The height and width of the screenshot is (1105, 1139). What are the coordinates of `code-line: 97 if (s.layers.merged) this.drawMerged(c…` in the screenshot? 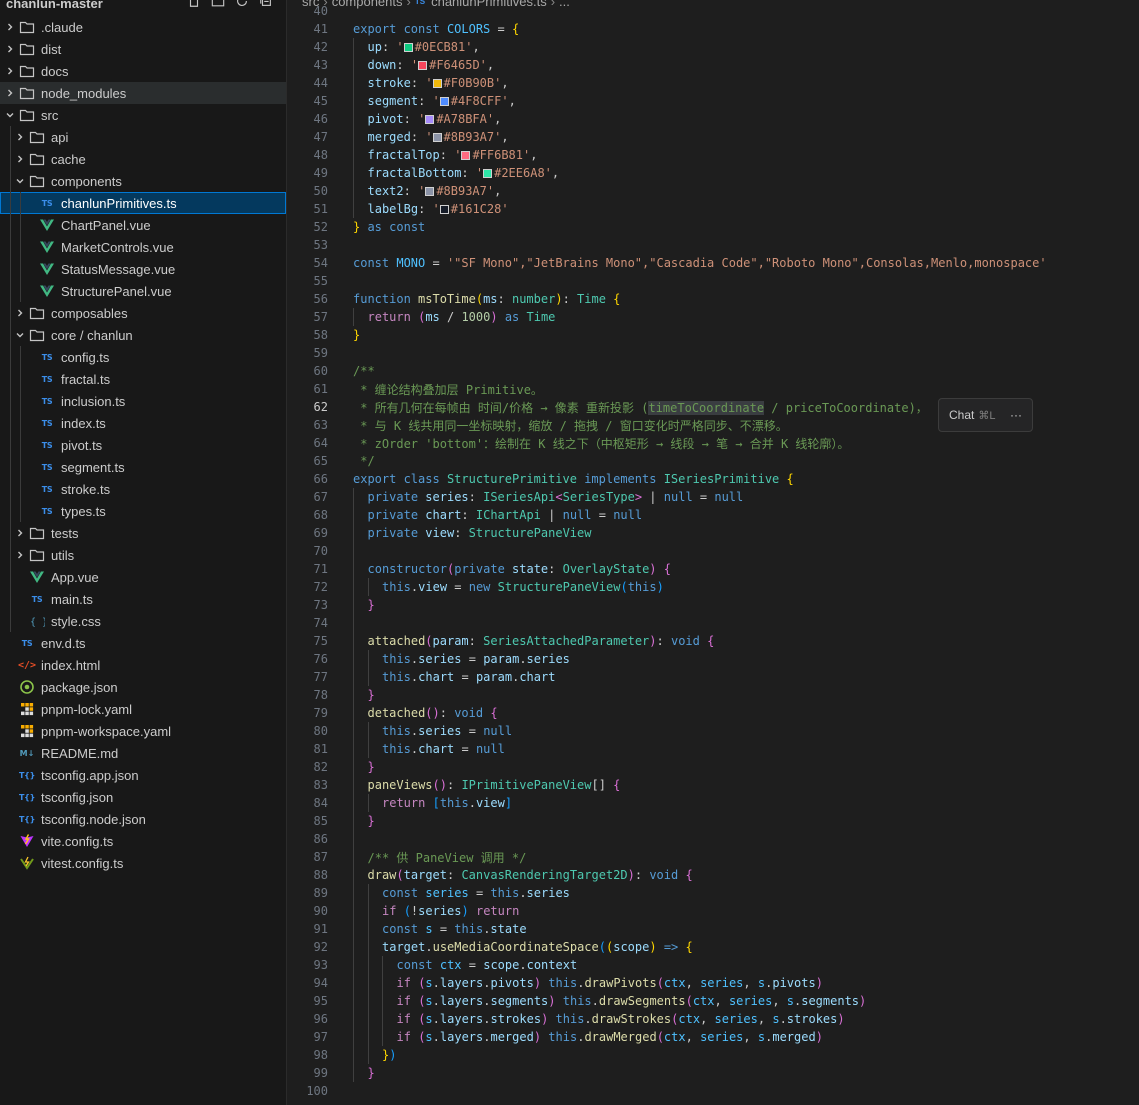 It's located at (713, 1037).